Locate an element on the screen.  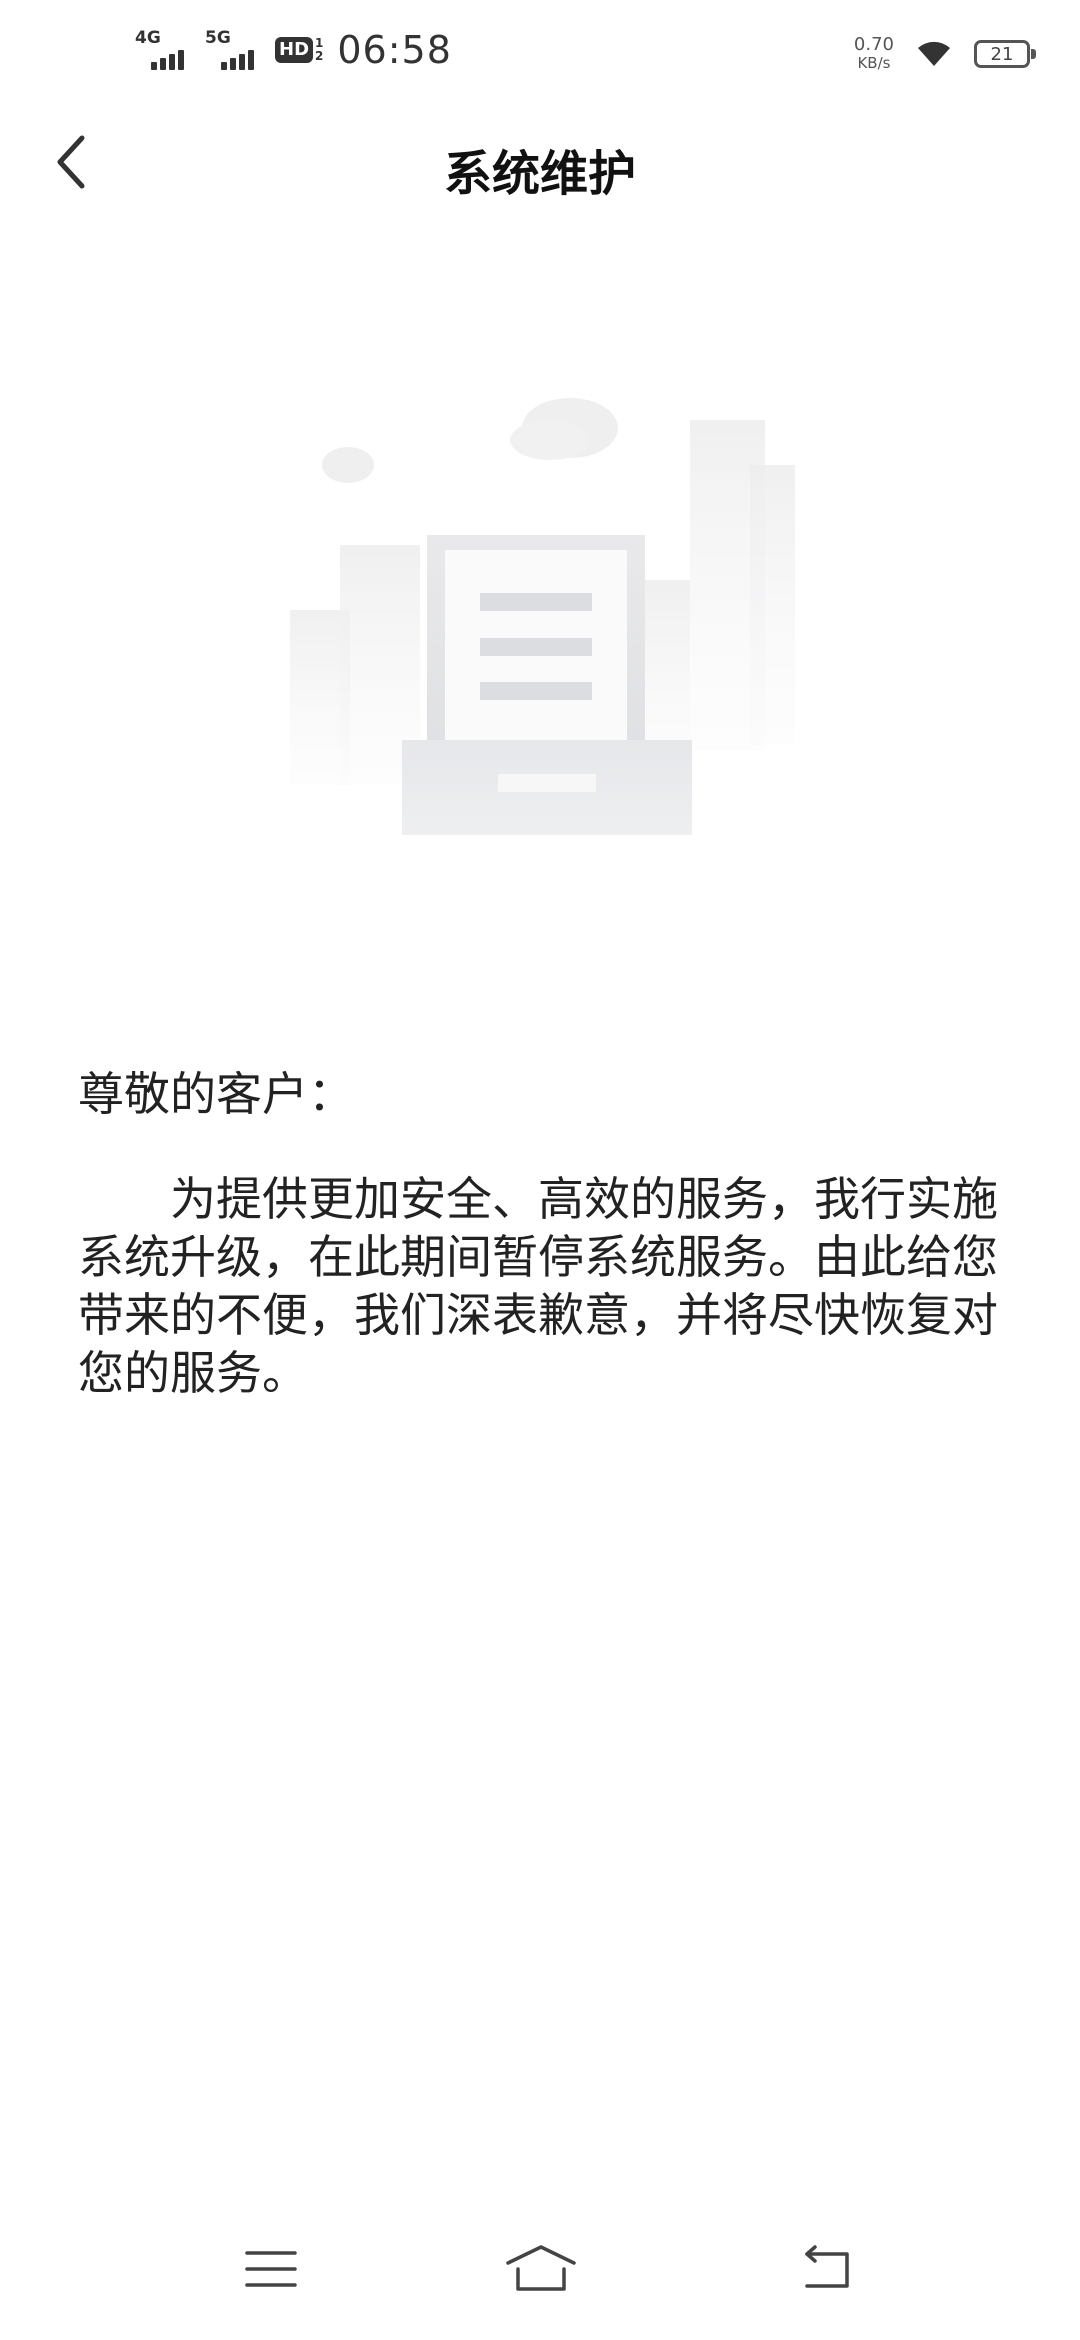
hd-label: HD is located at coordinates (294, 50).